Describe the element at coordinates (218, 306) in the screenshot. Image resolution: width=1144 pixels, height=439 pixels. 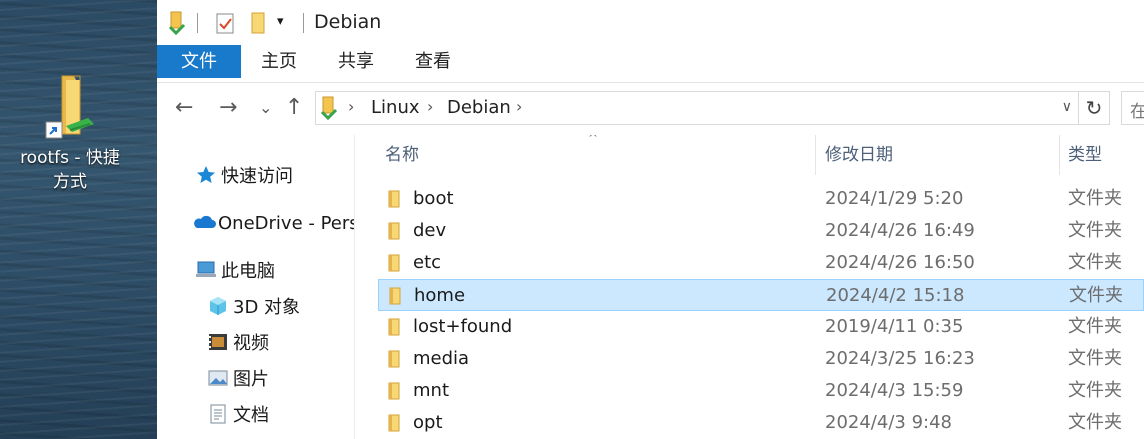
I see `cube-3d-icon` at that location.